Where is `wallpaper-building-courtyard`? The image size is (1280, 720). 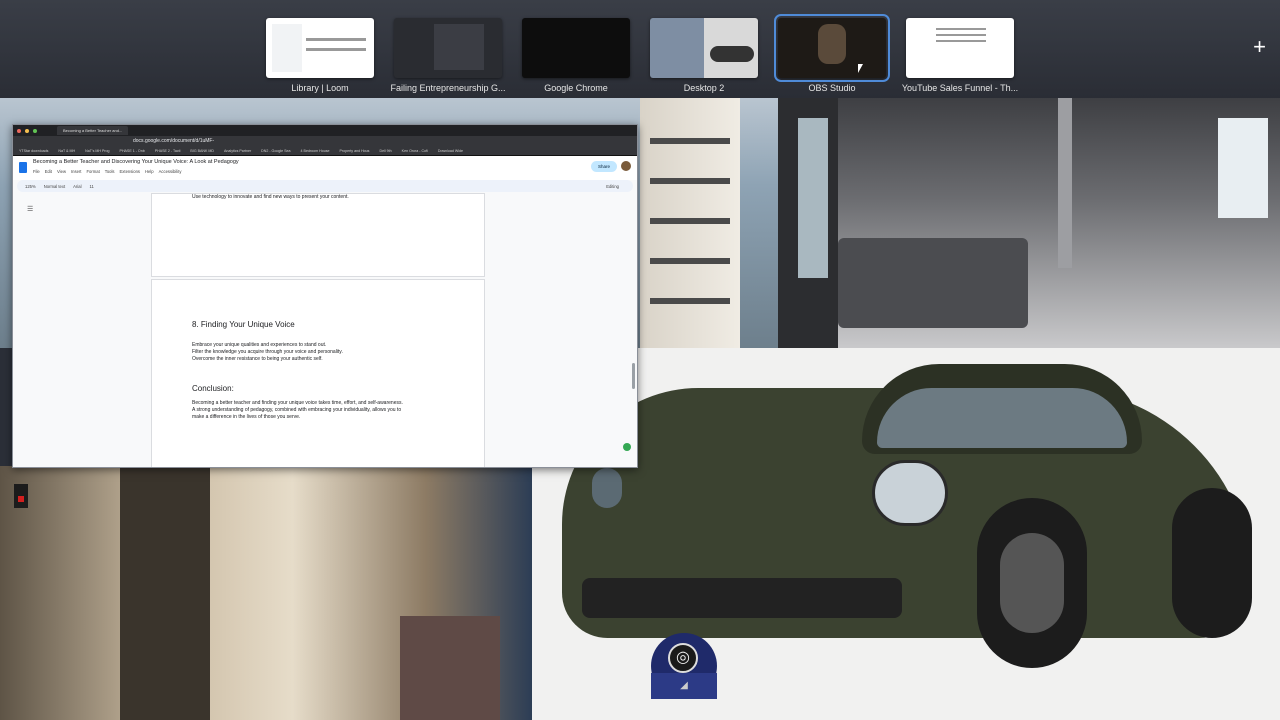
wallpaper-building-courtyard is located at coordinates (266, 593).